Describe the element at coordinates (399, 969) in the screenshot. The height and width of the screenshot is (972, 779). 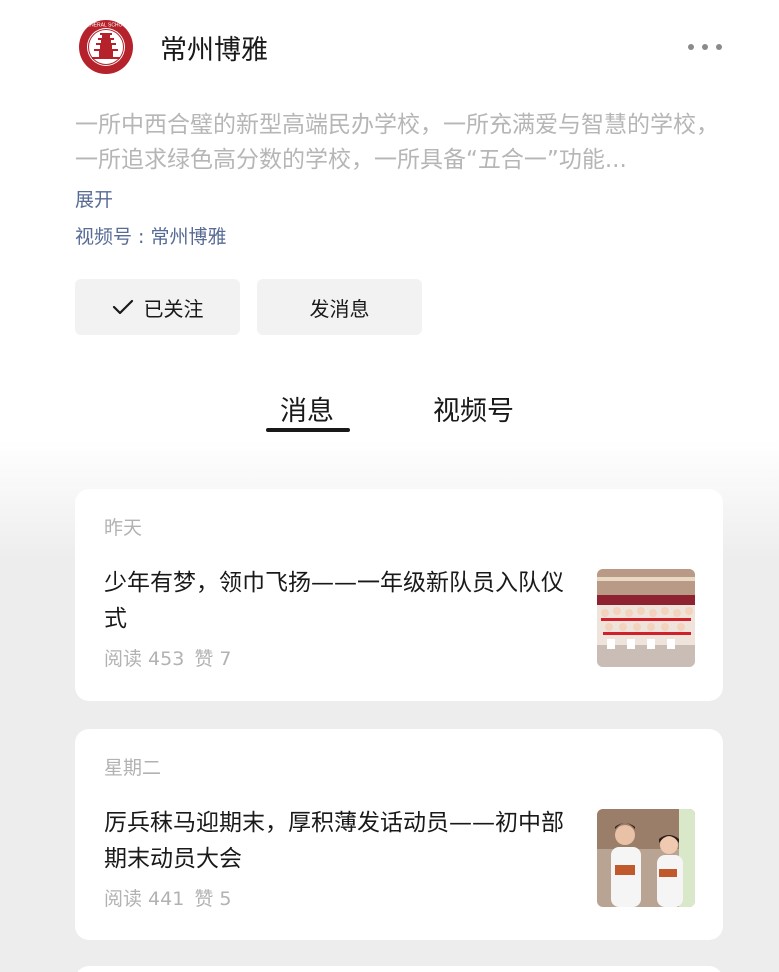
I see `article-card` at that location.